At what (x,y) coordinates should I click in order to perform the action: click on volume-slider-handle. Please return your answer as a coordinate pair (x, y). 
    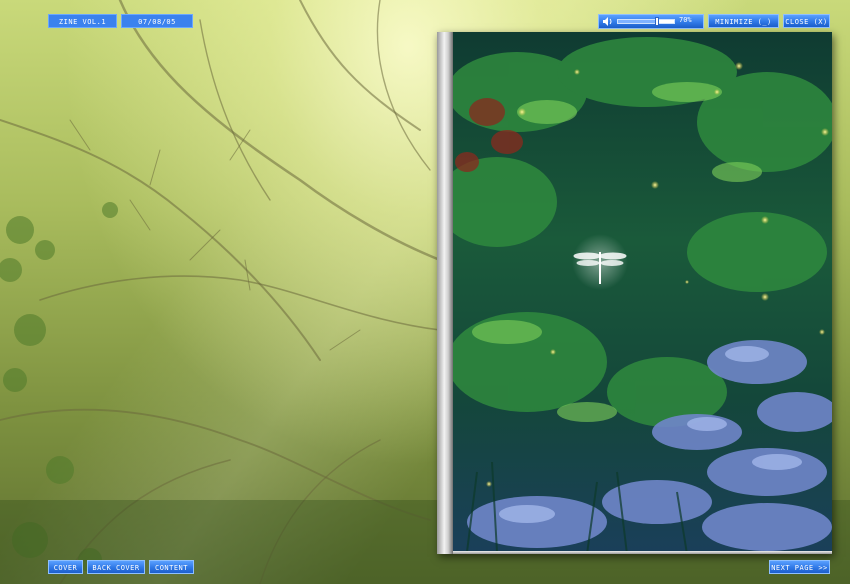
    Looking at the image, I should click on (657, 21).